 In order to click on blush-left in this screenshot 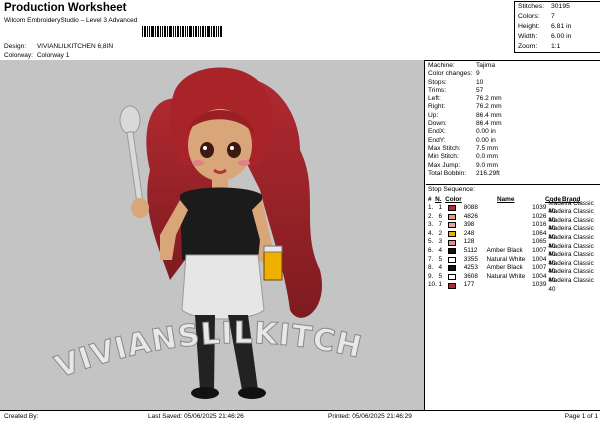, I will do `click(198, 163)`.